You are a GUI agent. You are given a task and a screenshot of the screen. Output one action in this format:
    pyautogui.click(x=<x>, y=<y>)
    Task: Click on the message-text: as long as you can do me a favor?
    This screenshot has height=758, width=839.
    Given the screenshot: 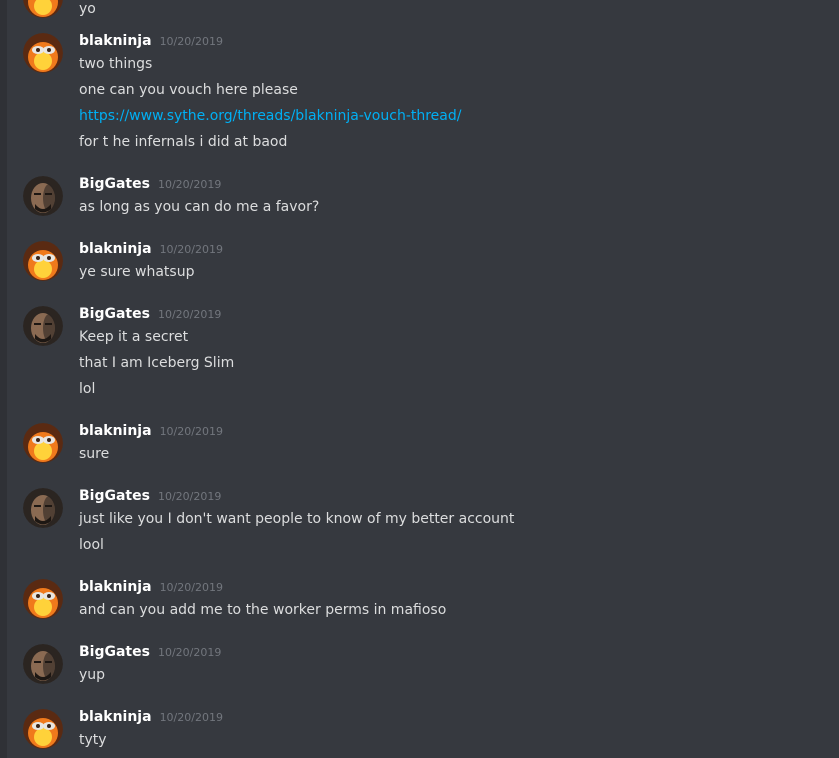 What is the action you would take?
    pyautogui.click(x=199, y=207)
    